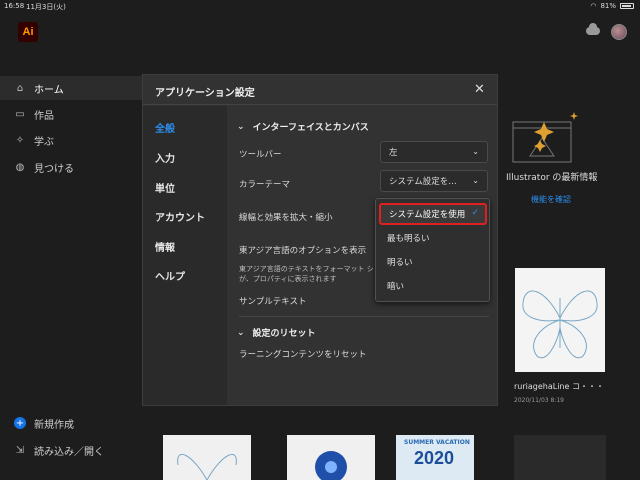 Image resolution: width=640 pixels, height=480 pixels. I want to click on import-label: 読み込み／開く, so click(69, 452).